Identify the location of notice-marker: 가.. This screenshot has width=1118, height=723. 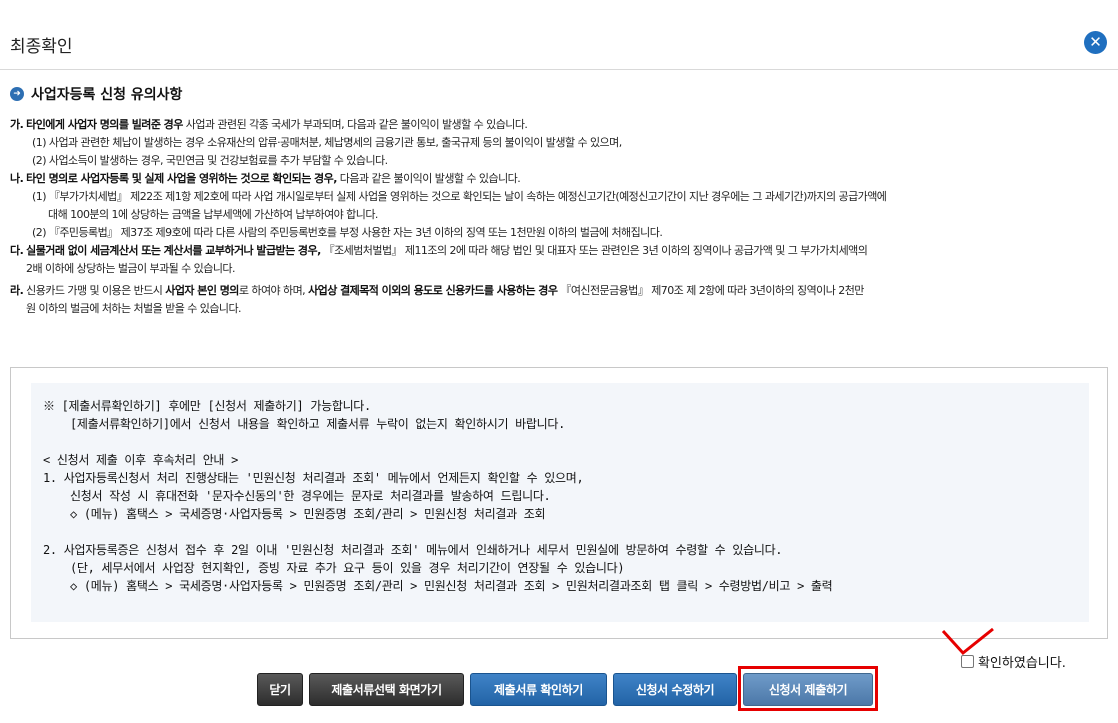
(17, 124).